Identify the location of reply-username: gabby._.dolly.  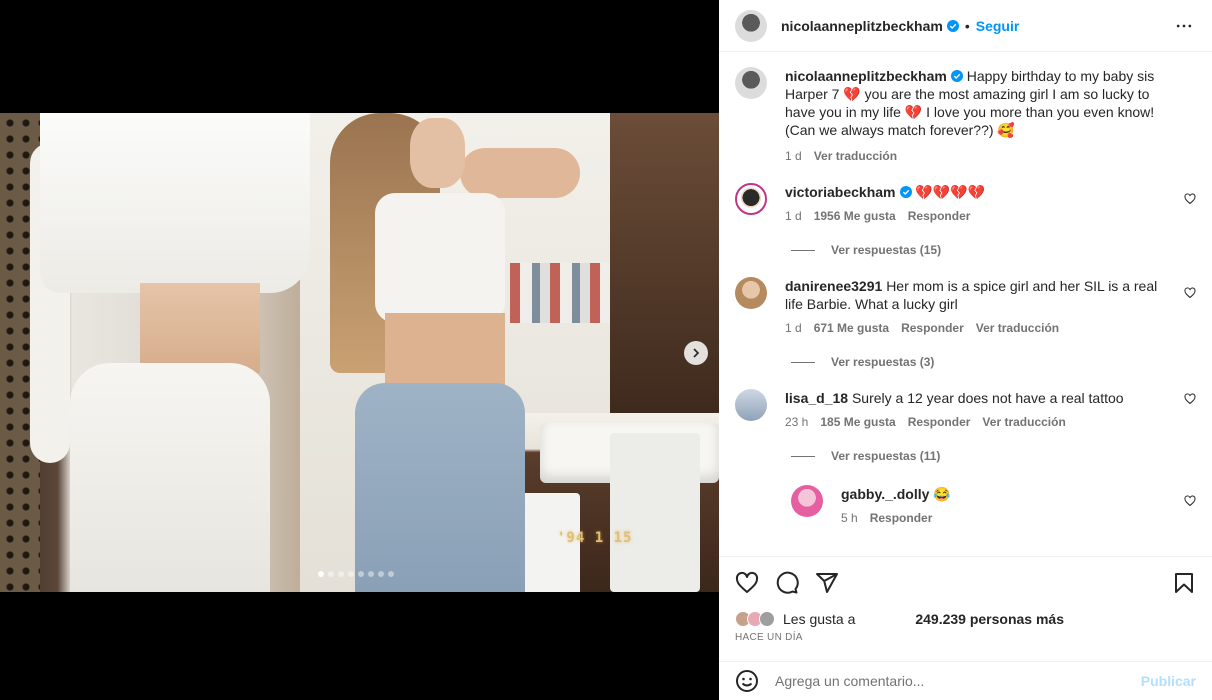
(885, 494).